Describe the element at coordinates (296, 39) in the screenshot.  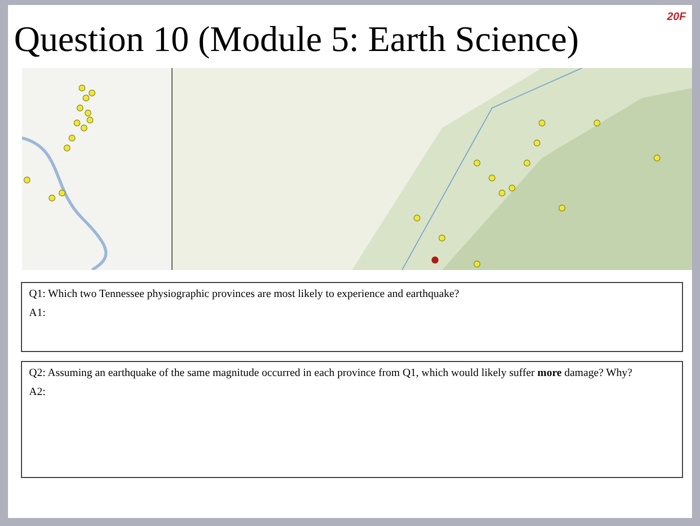
I see `slide-title: Question 10 (Module 5: Earth Science)` at that location.